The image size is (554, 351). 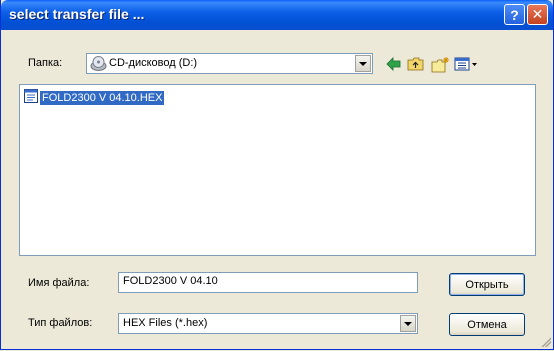 What do you see at coordinates (31, 97) in the screenshot?
I see `hex-file-icon` at bounding box center [31, 97].